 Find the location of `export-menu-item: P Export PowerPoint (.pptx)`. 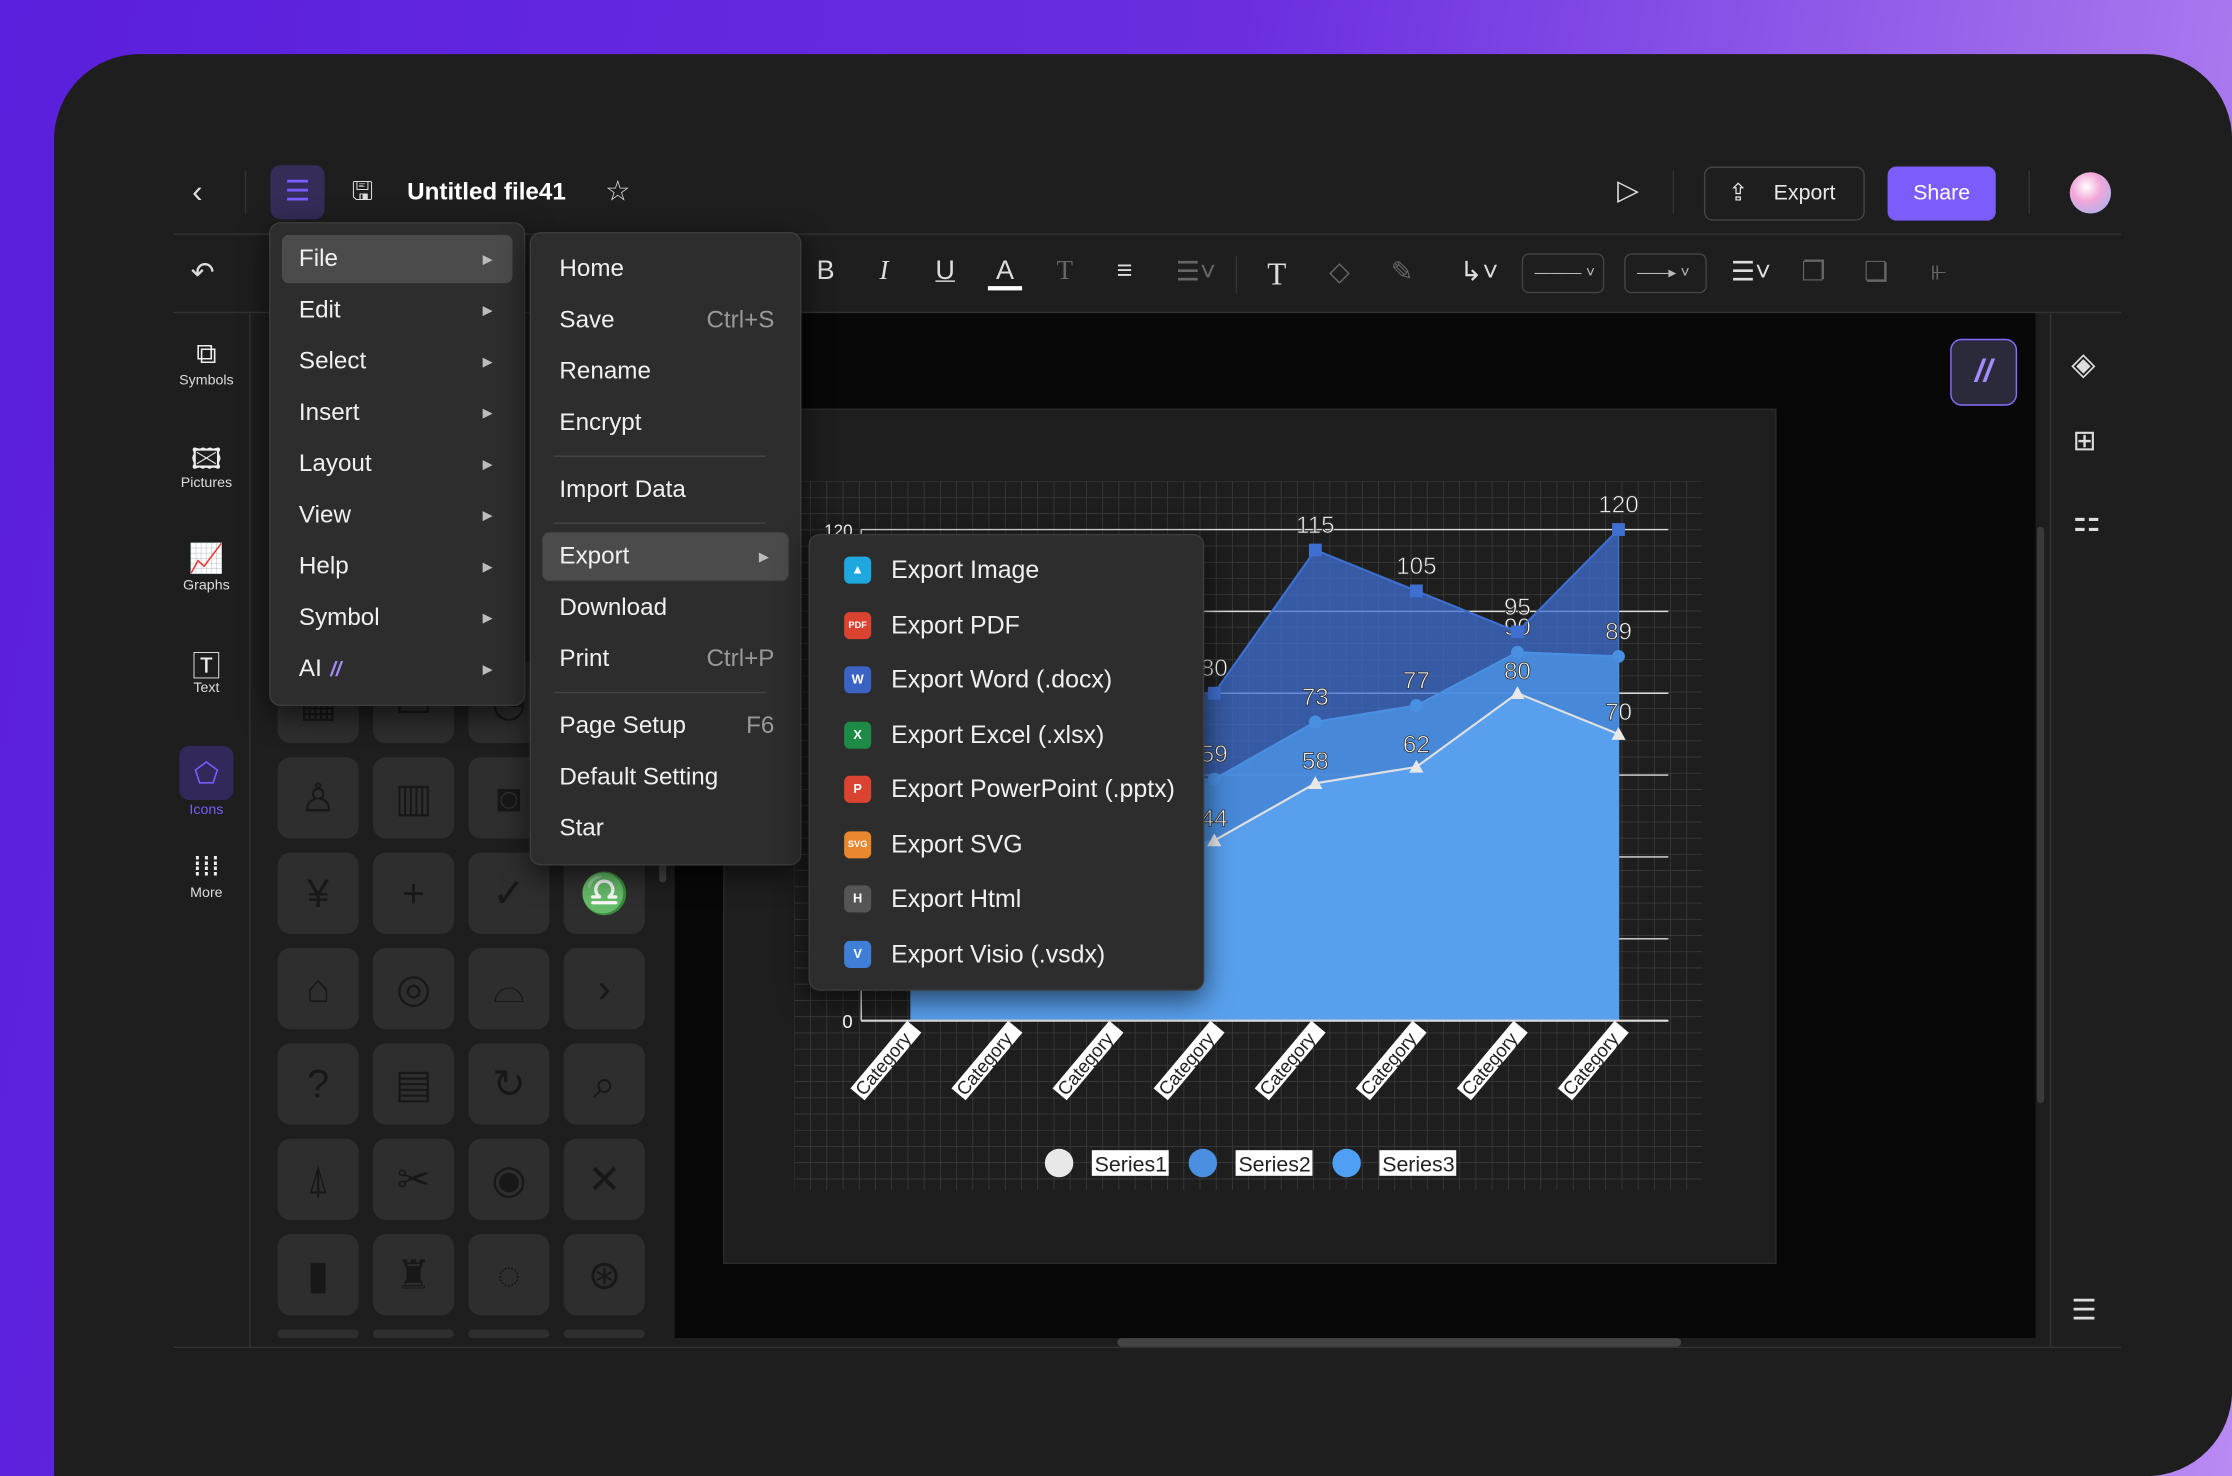

export-menu-item: P Export PowerPoint (.pptx) is located at coordinates (1006, 788).